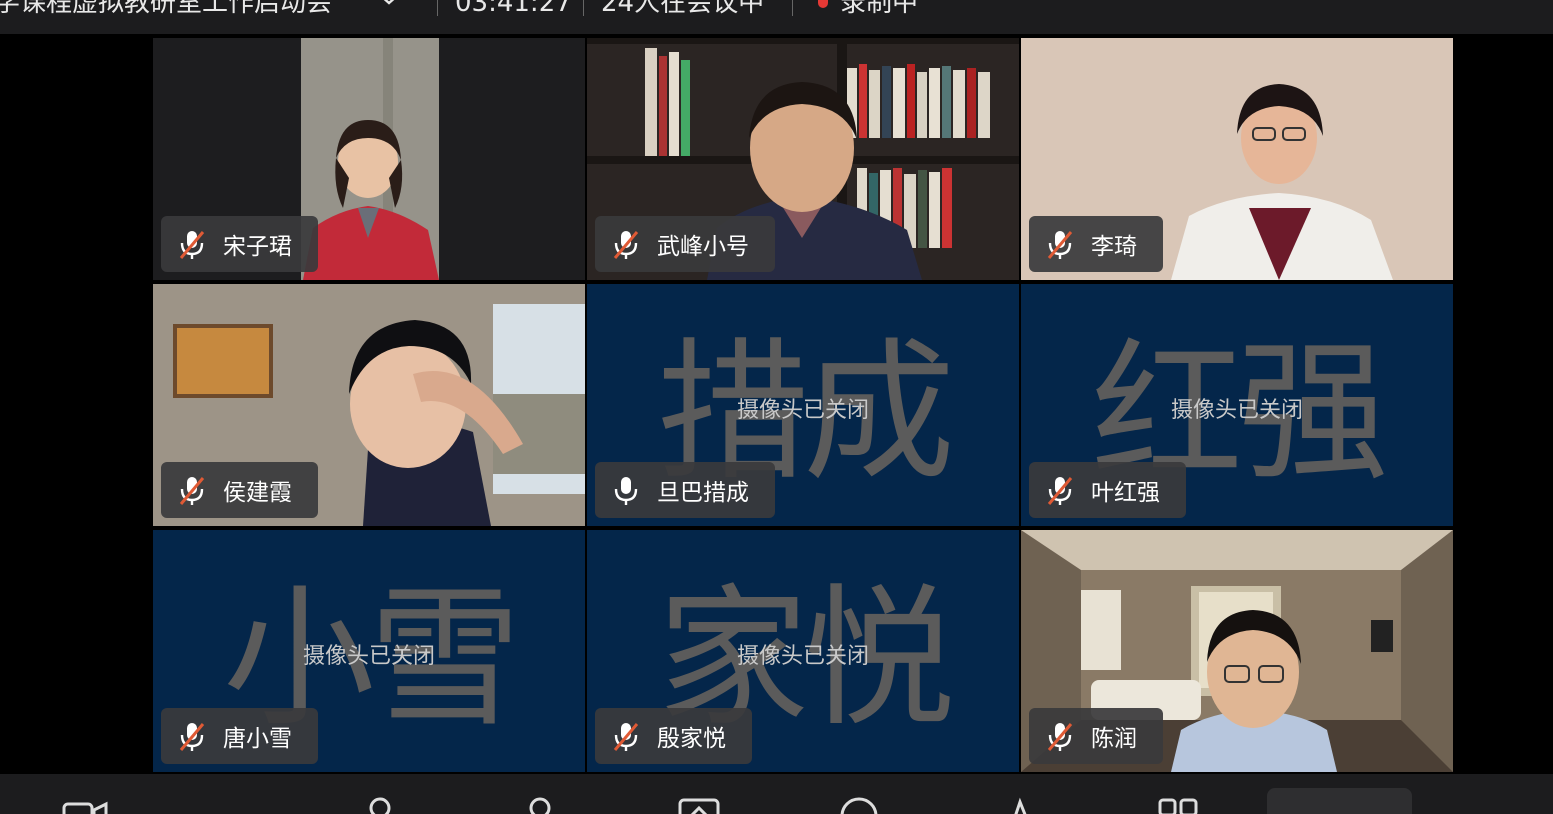  What do you see at coordinates (703, 247) in the screenshot?
I see `participant-name: 武峰小号` at bounding box center [703, 247].